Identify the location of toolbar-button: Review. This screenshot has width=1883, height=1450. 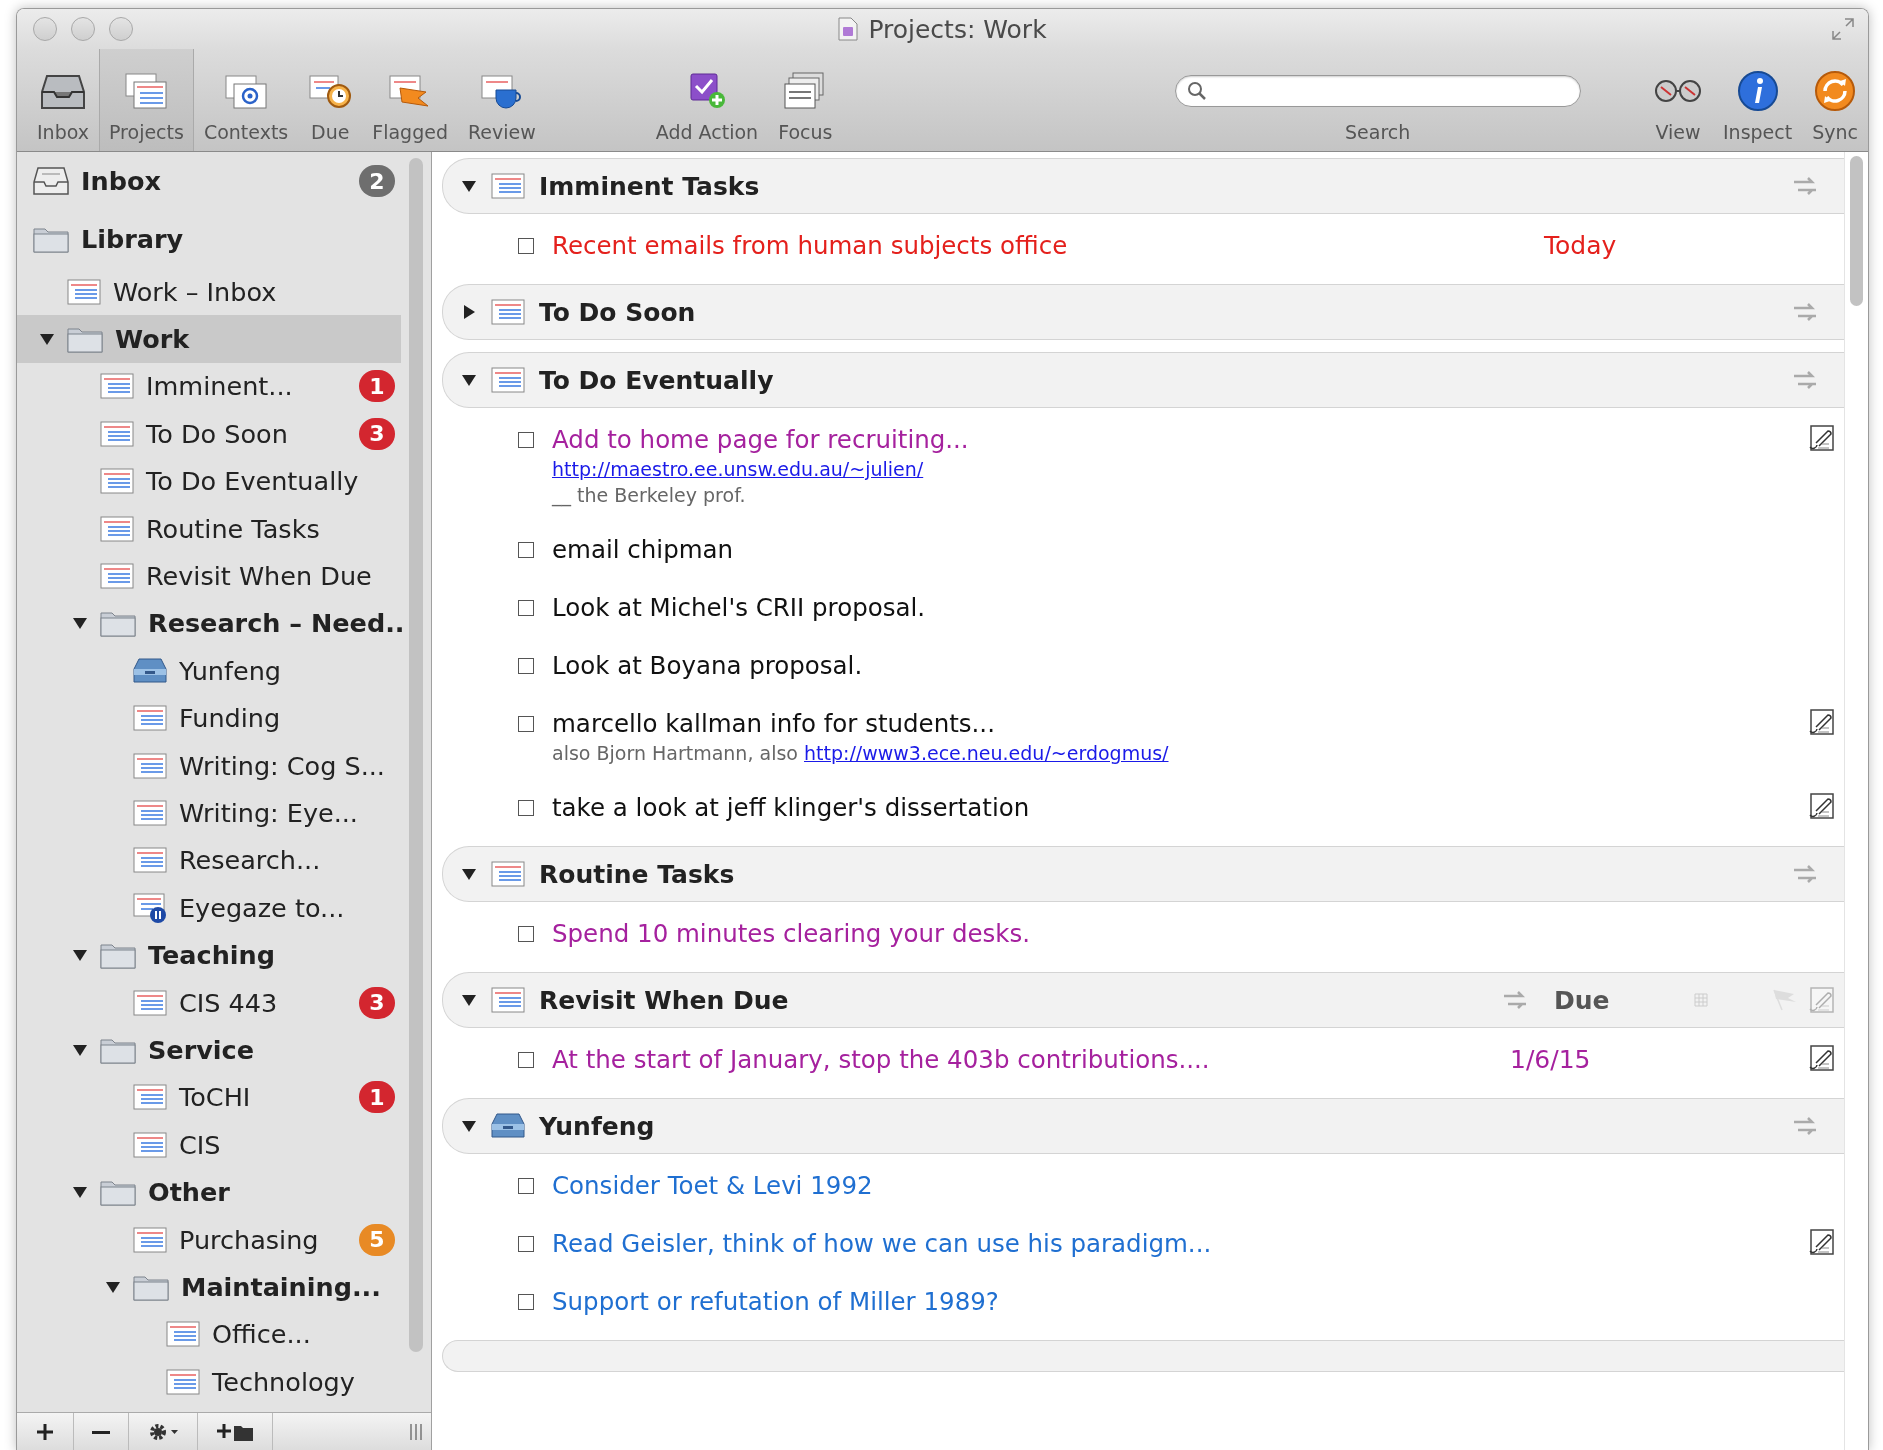
(502, 100).